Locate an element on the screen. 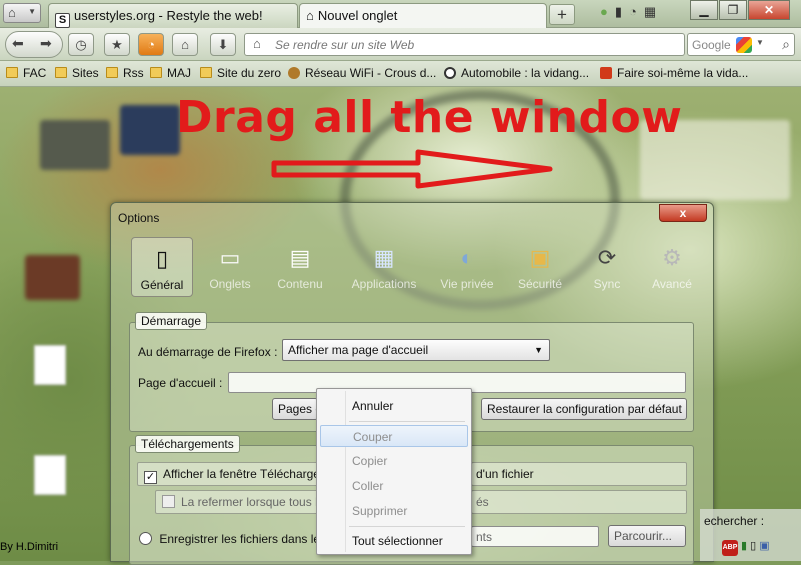 The height and width of the screenshot is (565, 801). menu-item-coller: Coller is located at coordinates (394, 486).